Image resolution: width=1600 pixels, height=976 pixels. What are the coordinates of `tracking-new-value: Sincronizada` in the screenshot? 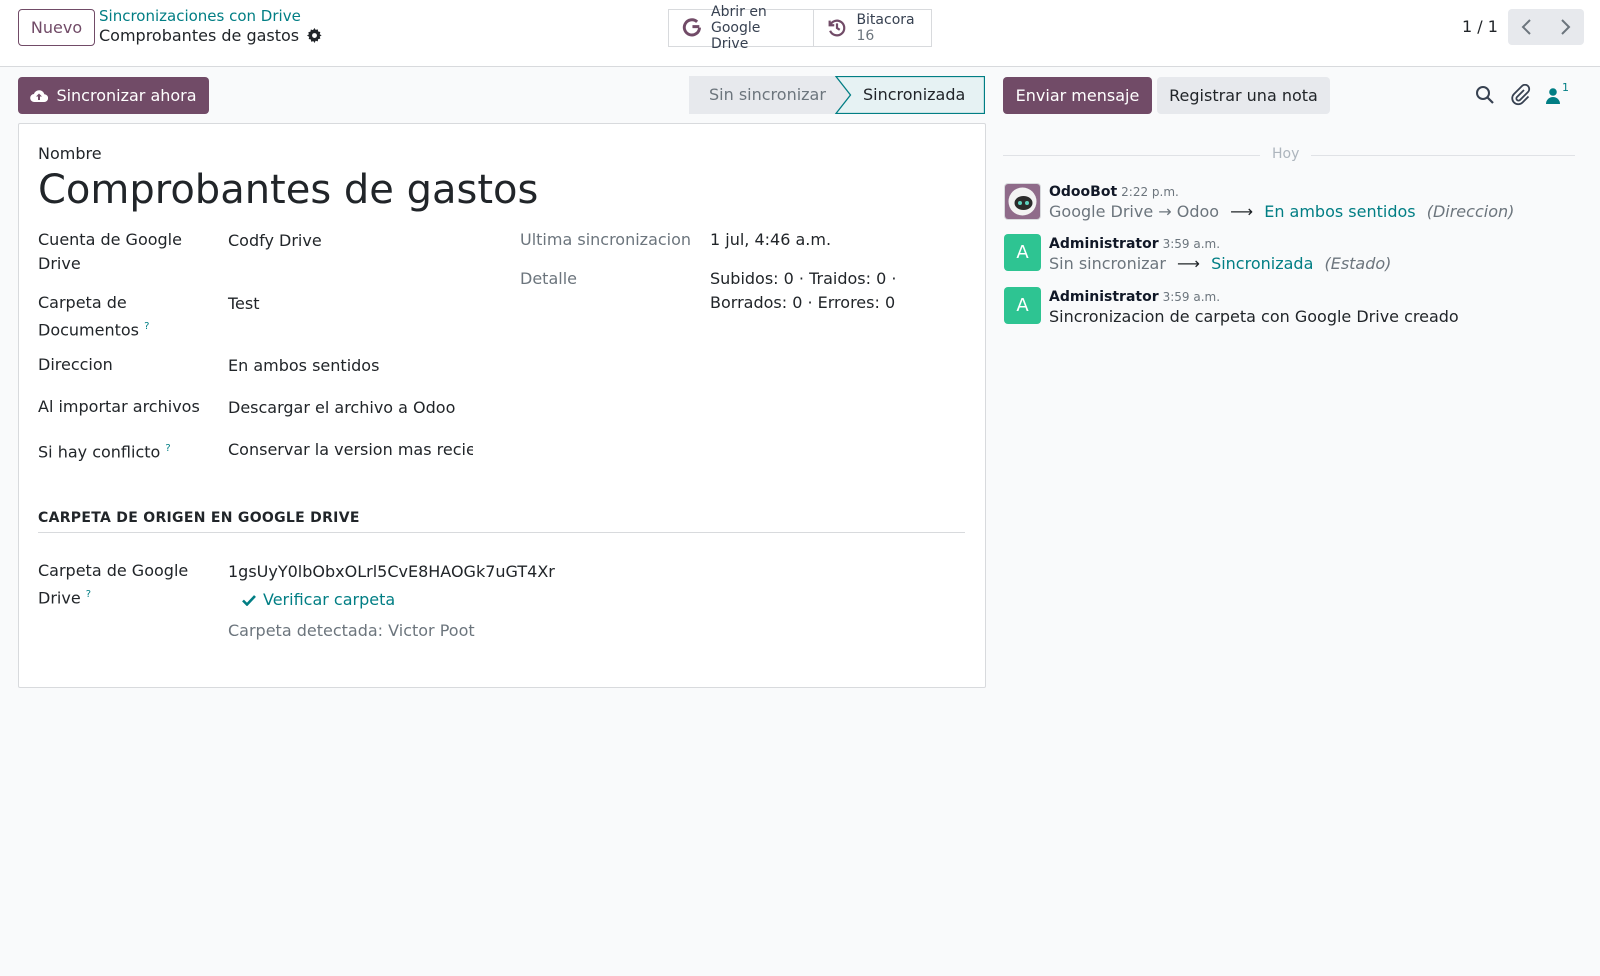 It's located at (1262, 263).